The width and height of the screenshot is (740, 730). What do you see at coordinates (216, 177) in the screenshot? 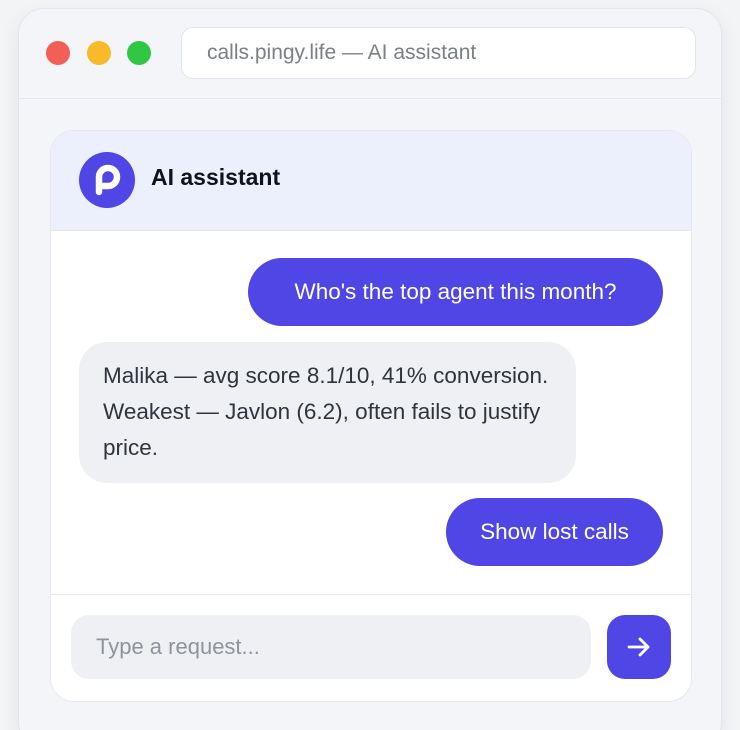
I see `assistant-title: AI assistant` at bounding box center [216, 177].